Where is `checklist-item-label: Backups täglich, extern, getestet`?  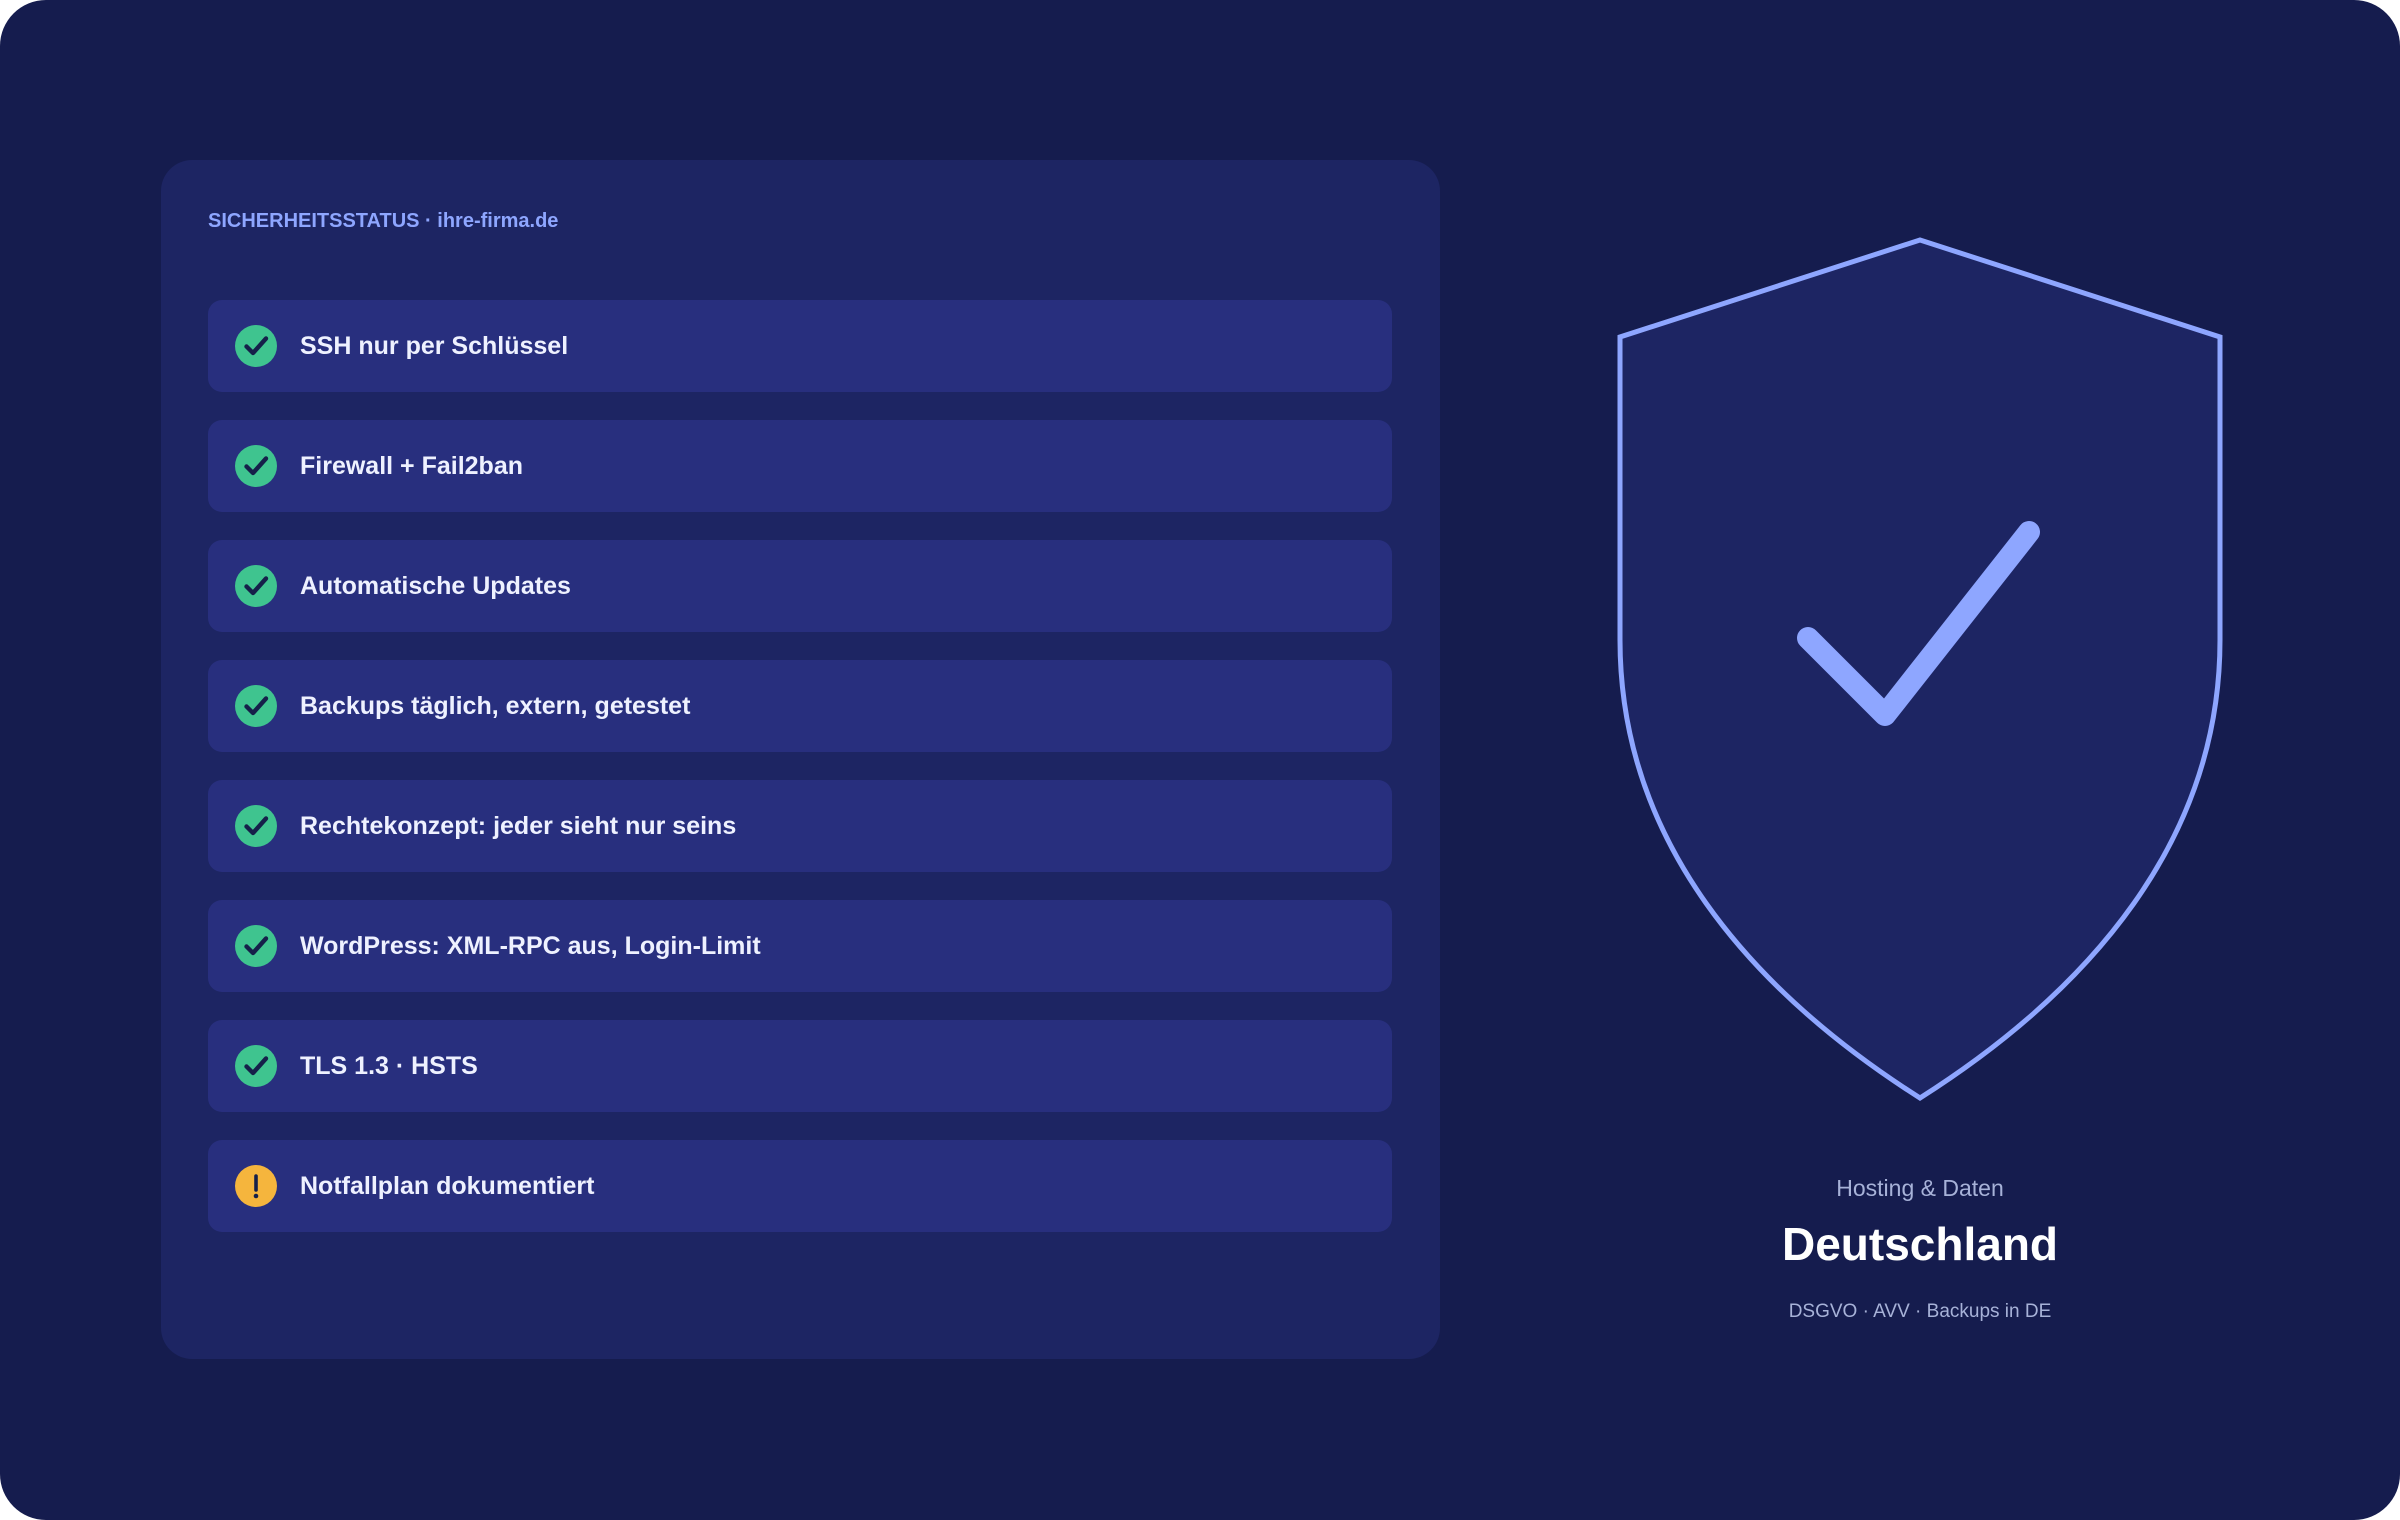
checklist-item-label: Backups täglich, extern, getestet is located at coordinates (495, 706).